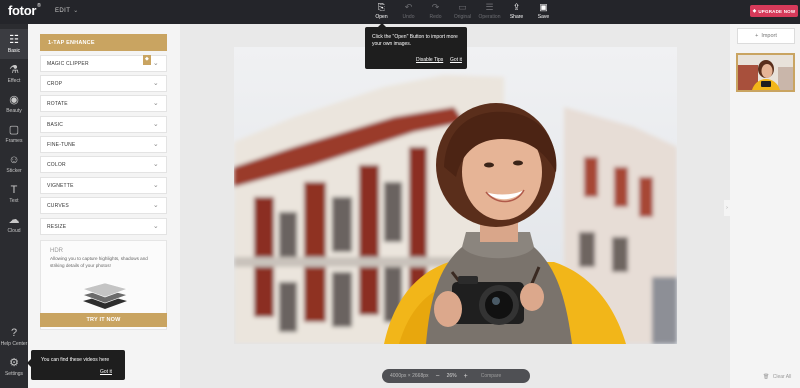 This screenshot has height=388, width=800. I want to click on mode-selector: EDIT ⌄, so click(67, 10).